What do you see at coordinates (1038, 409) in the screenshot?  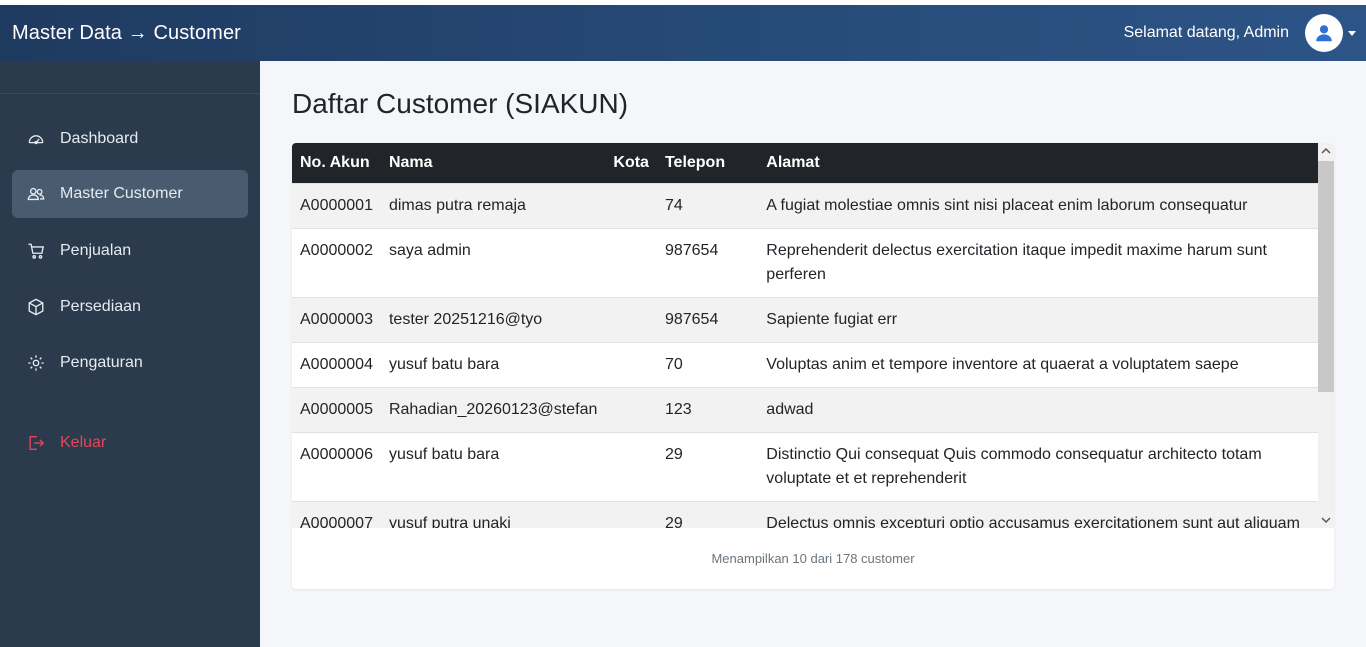 I see `cell-alamat: adwad` at bounding box center [1038, 409].